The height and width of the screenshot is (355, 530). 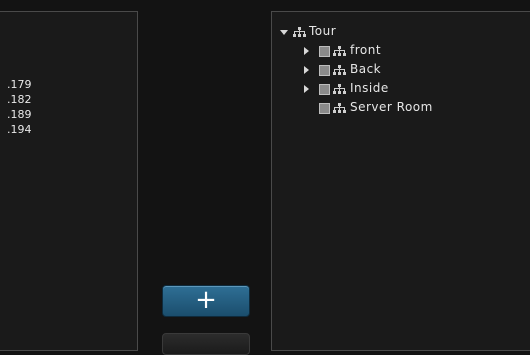 I want to click on tree-node-label: Server Room, so click(x=391, y=107).